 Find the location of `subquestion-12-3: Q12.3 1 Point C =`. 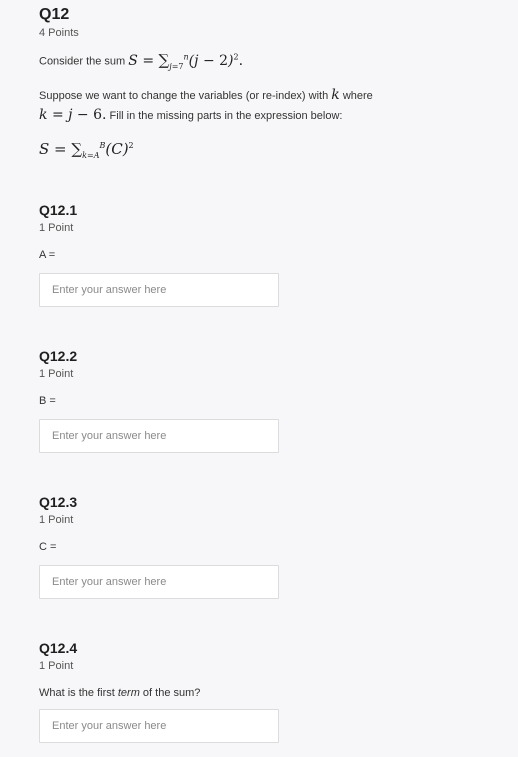

subquestion-12-3: Q12.3 1 Point C = is located at coordinates (159, 546).